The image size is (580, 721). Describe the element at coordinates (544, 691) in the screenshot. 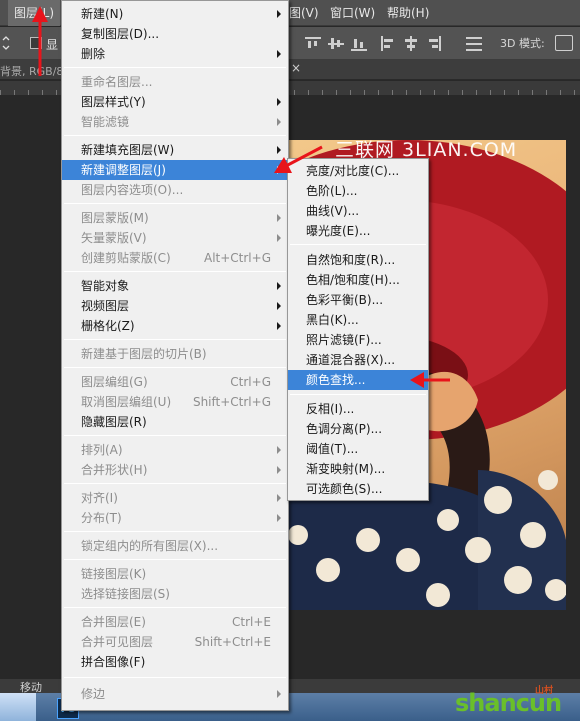

I see `brand-tag: 山村` at that location.